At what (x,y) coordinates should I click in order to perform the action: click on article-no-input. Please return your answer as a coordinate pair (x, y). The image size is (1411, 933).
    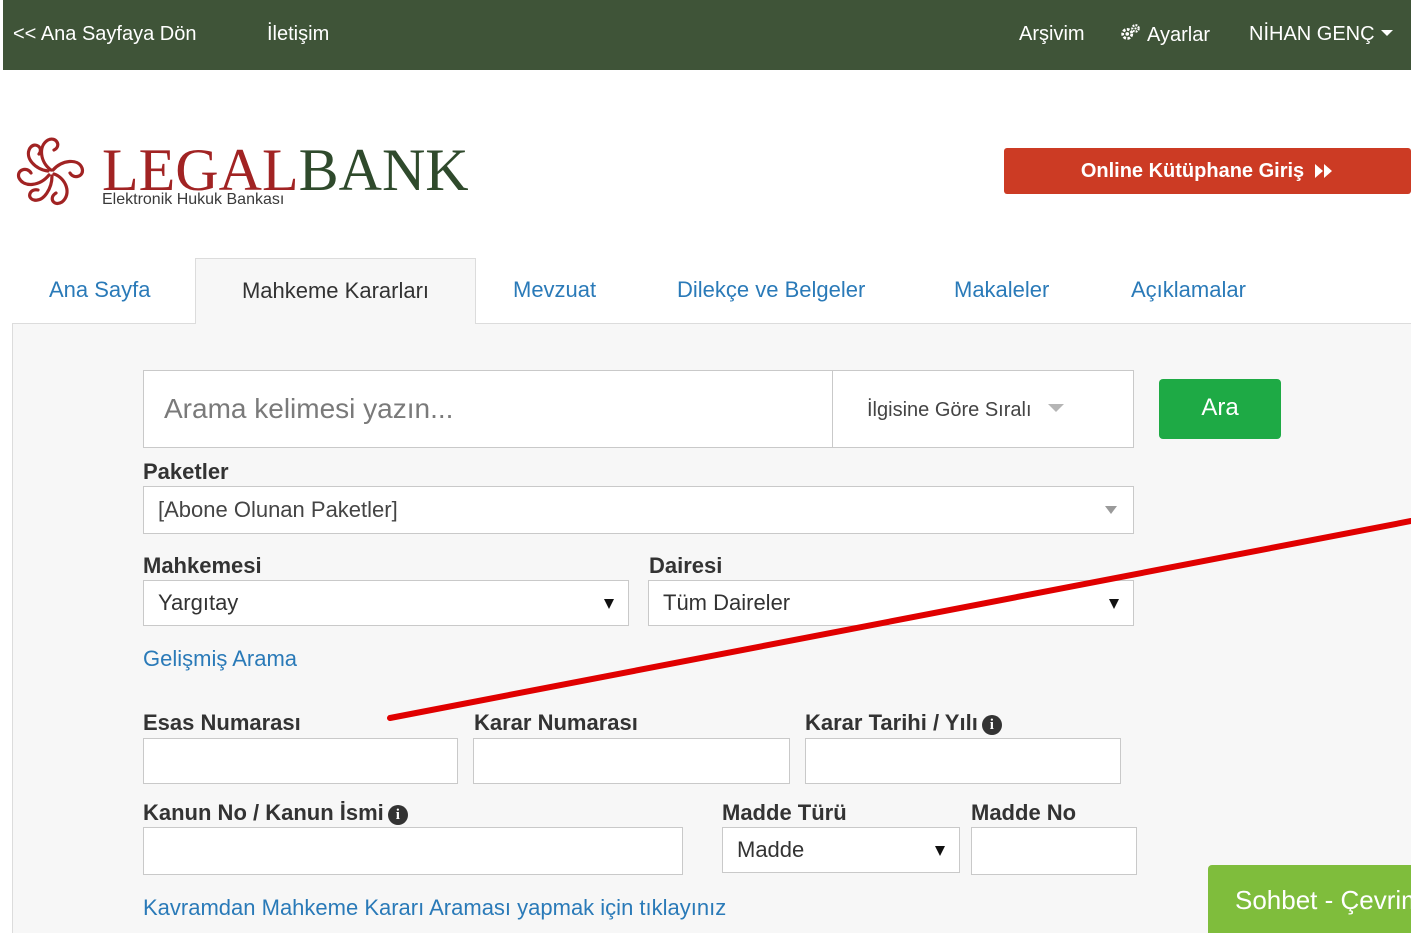
    Looking at the image, I should click on (1054, 851).